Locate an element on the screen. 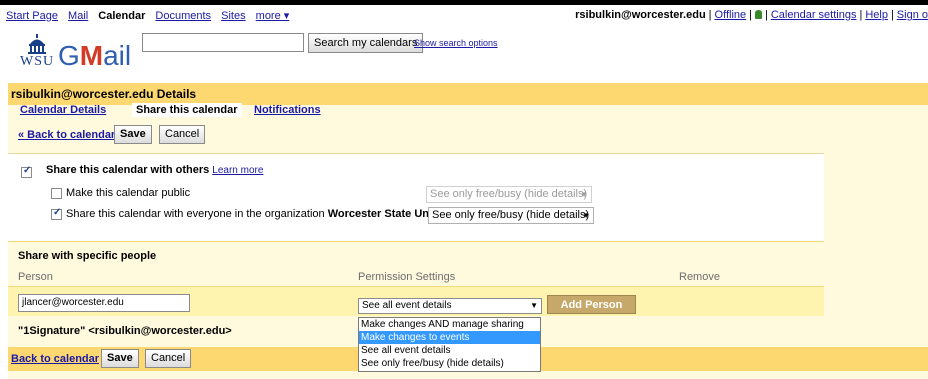 The height and width of the screenshot is (379, 928). calendar-search-input is located at coordinates (223, 42).